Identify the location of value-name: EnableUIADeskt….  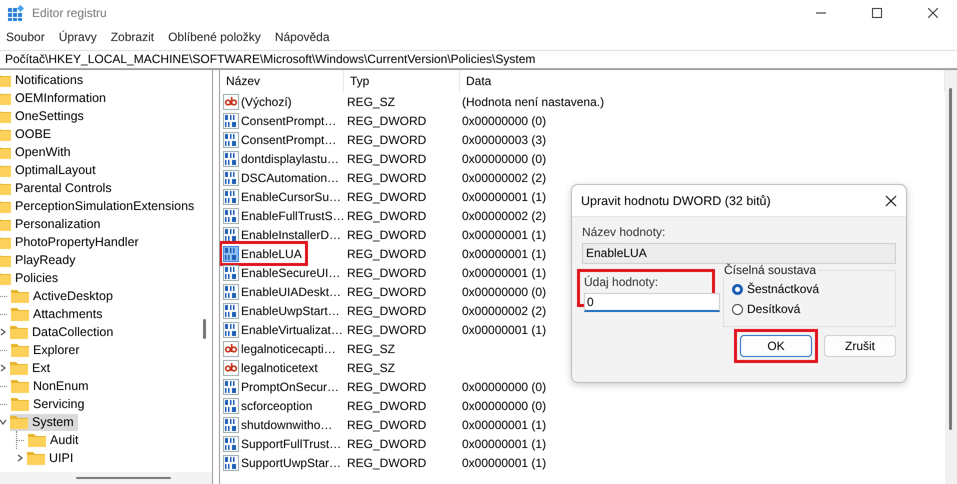
(283, 291).